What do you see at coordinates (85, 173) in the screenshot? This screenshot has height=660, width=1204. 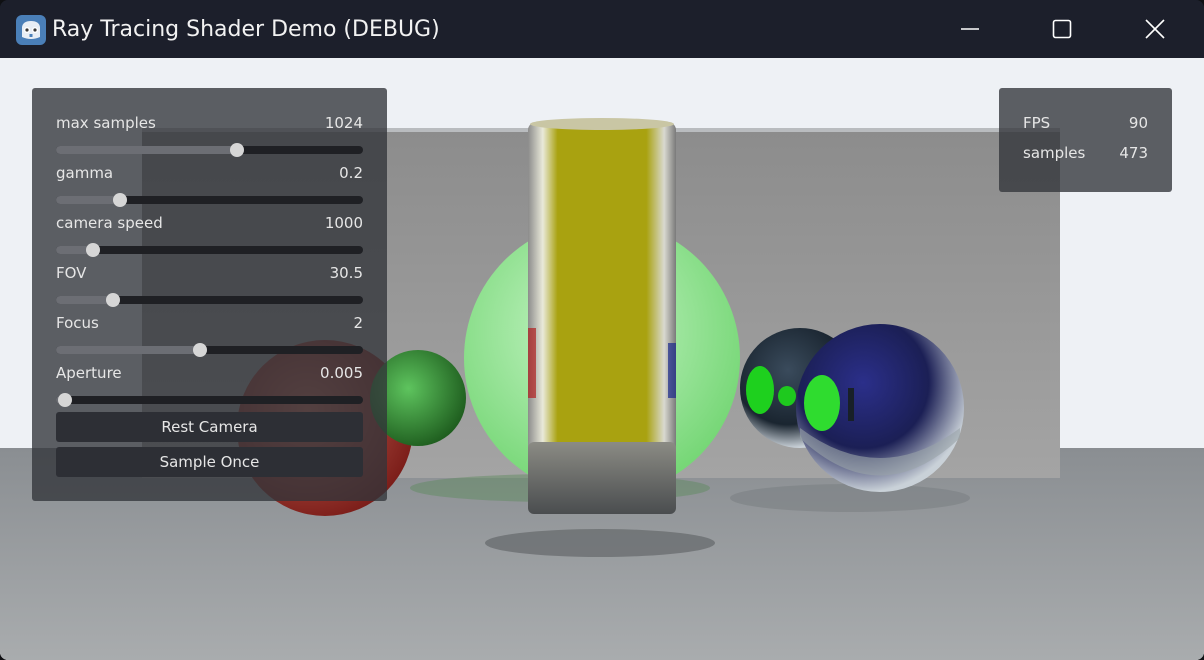 I see `gamma-label: gamma` at bounding box center [85, 173].